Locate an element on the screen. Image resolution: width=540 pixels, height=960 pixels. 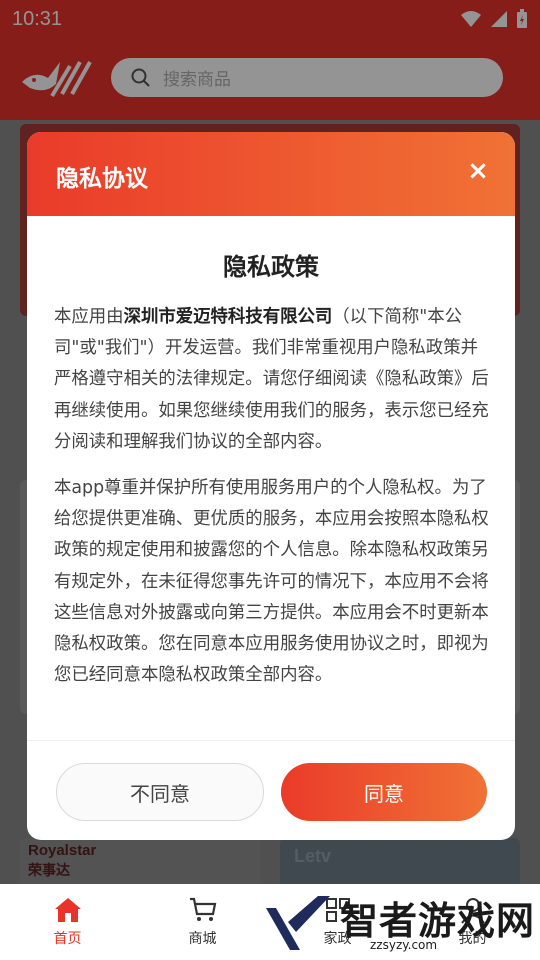
cart-icon is located at coordinates (202, 909).